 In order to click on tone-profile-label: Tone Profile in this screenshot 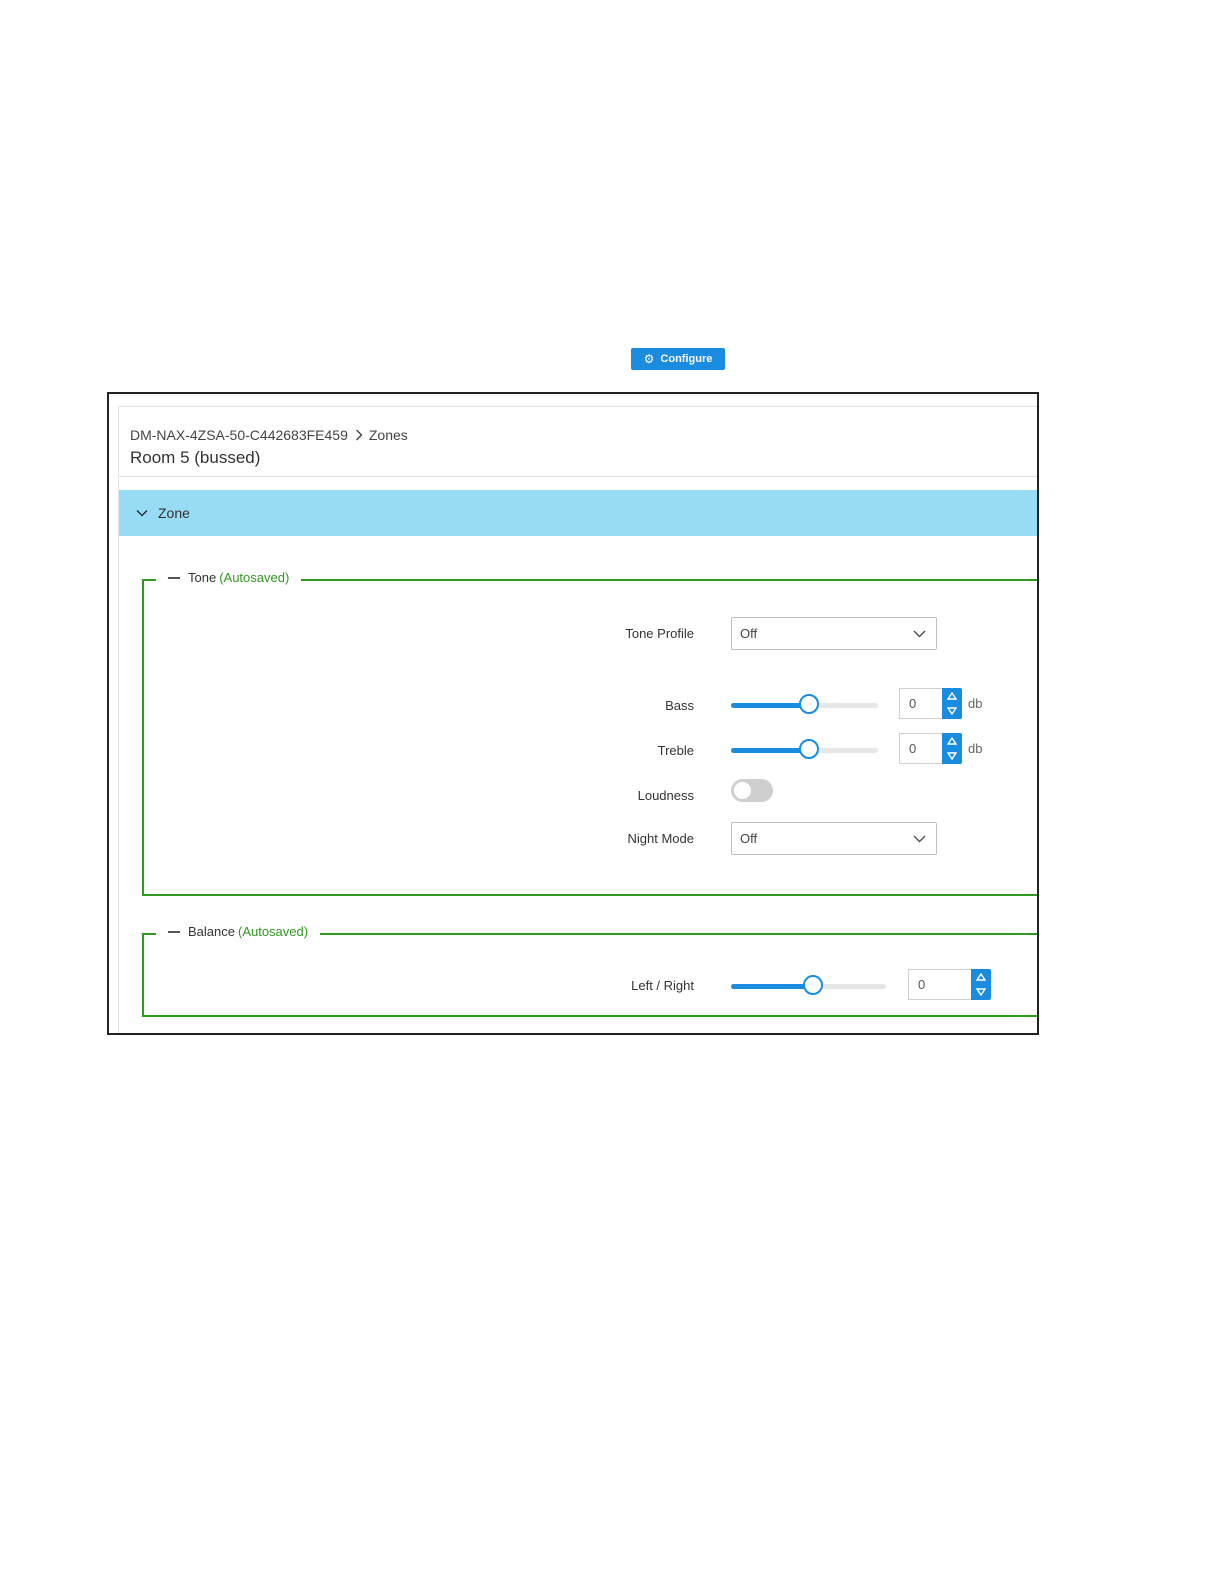, I will do `click(659, 633)`.